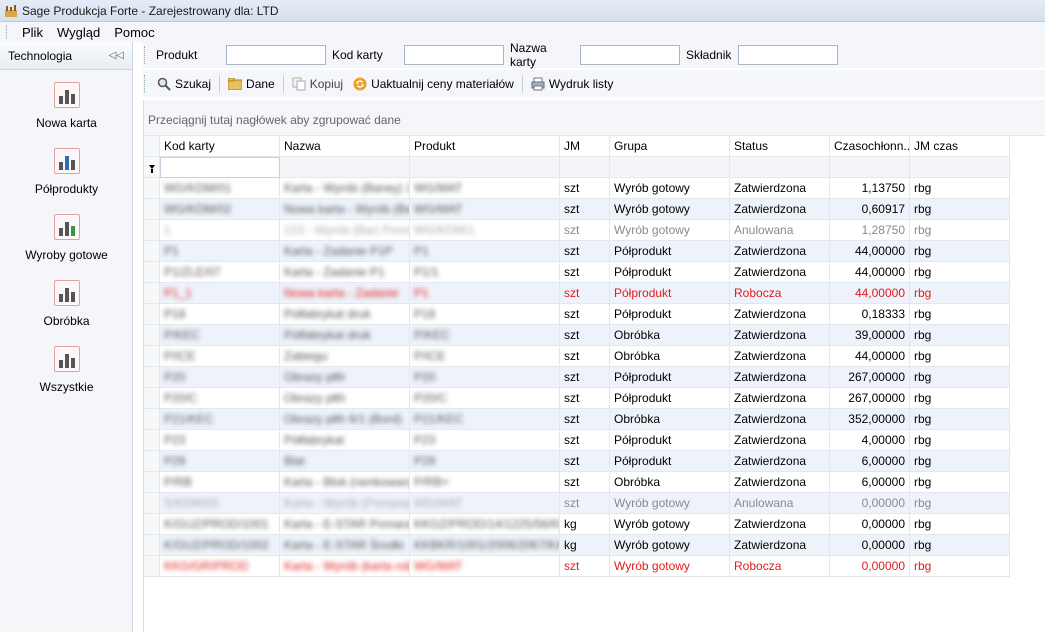  What do you see at coordinates (220, 566) in the screenshot?
I see `cell-kod: KKG/GR/PROD` at bounding box center [220, 566].